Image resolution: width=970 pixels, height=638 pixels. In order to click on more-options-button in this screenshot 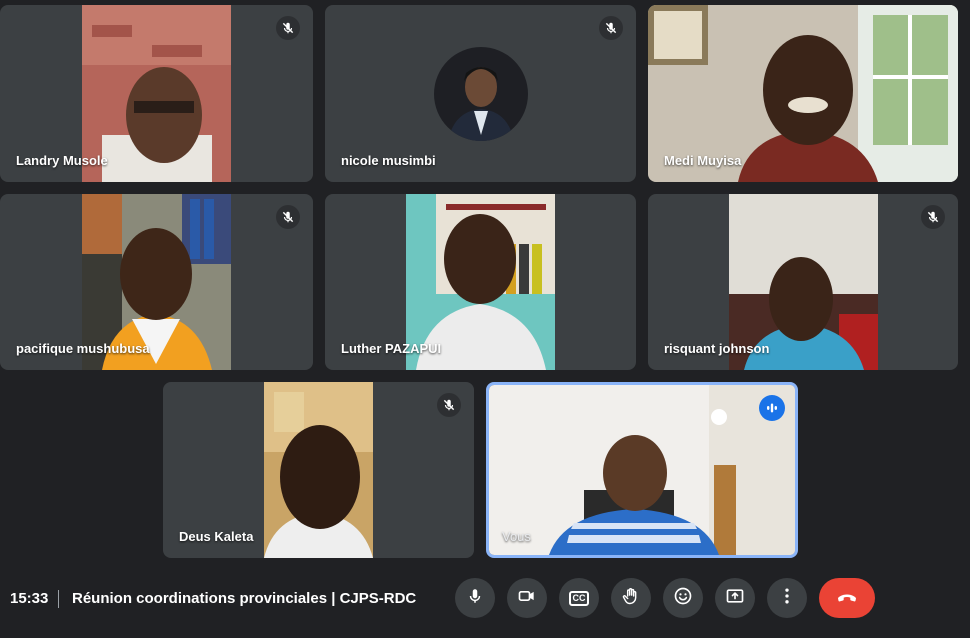, I will do `click(787, 598)`.